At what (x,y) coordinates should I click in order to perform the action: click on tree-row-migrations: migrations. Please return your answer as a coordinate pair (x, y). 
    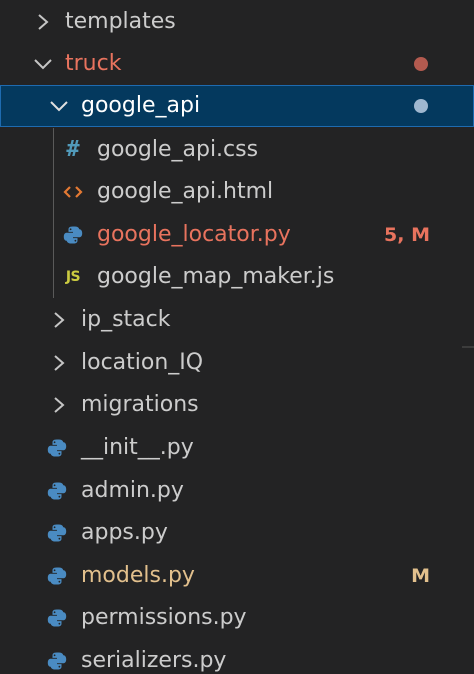
    Looking at the image, I should click on (237, 405).